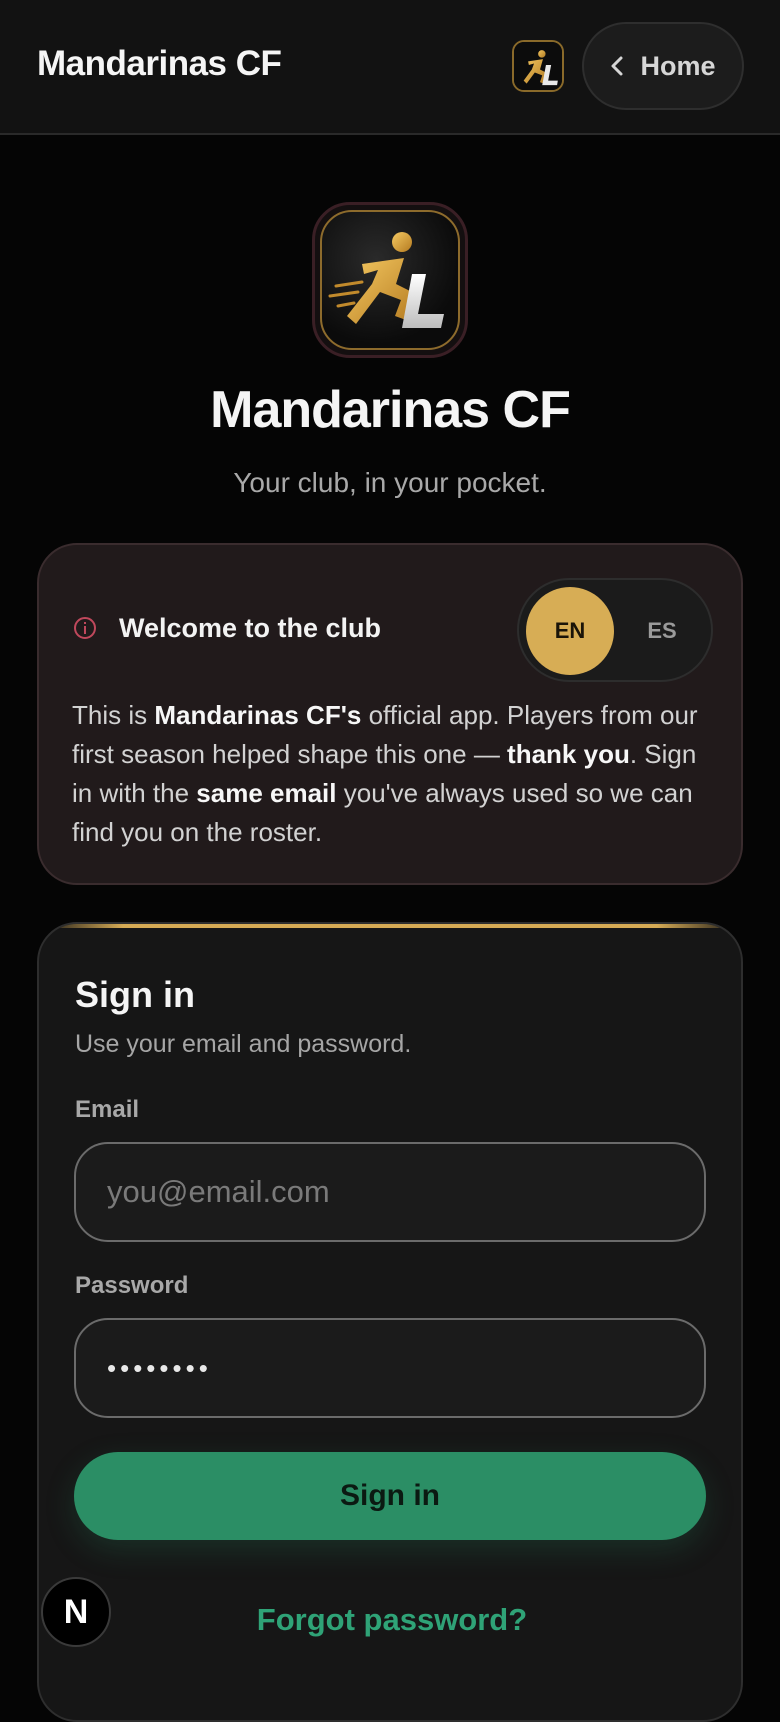 The image size is (780, 1722). What do you see at coordinates (390, 1496) in the screenshot?
I see `signin-button: Sign in` at bounding box center [390, 1496].